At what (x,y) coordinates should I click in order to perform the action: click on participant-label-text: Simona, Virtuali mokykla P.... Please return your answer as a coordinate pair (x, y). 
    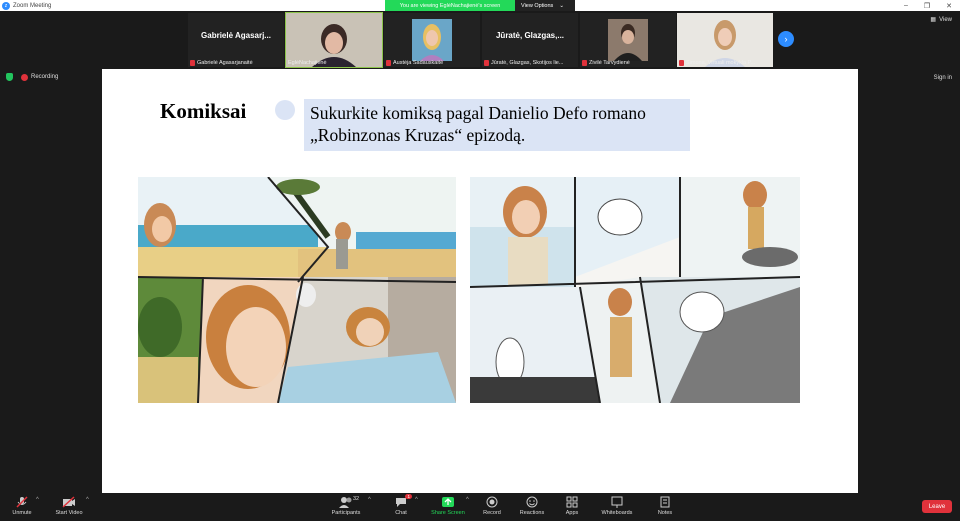
    Looking at the image, I should click on (721, 63).